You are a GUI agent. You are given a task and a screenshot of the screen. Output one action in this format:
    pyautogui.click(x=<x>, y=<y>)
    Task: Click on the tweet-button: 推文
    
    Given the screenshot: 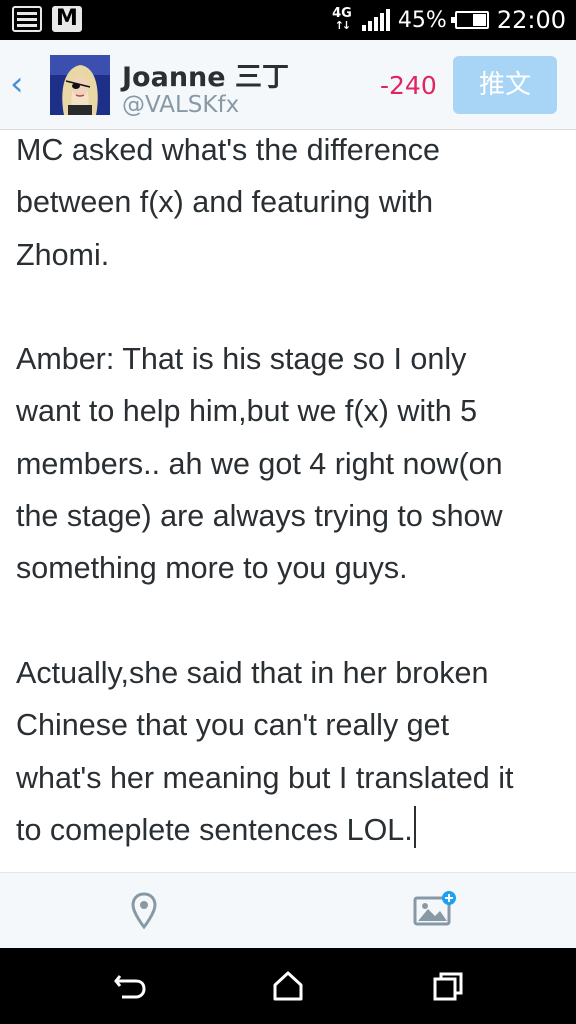 What is the action you would take?
    pyautogui.click(x=505, y=85)
    